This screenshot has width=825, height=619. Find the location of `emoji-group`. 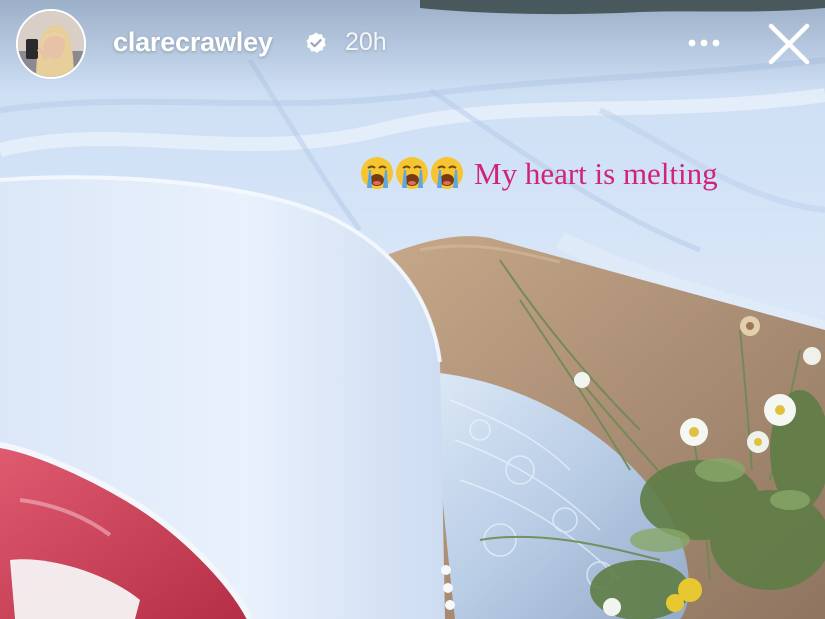

emoji-group is located at coordinates (412, 173).